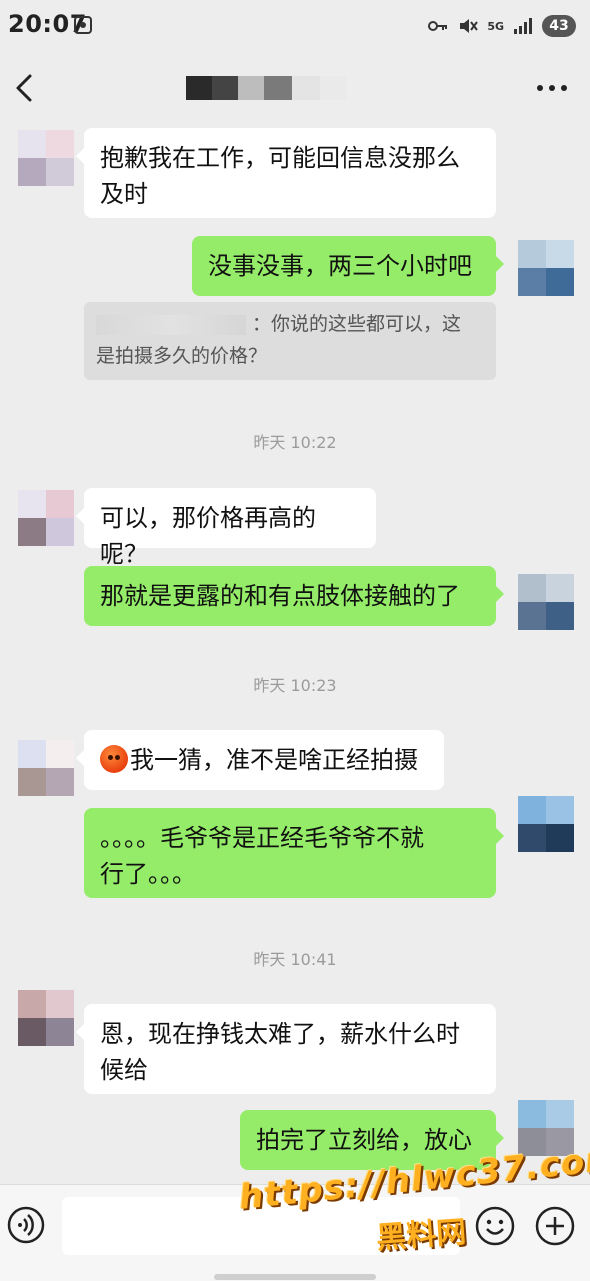 This screenshot has height=1281, width=590. I want to click on network-label: 5G, so click(495, 26).